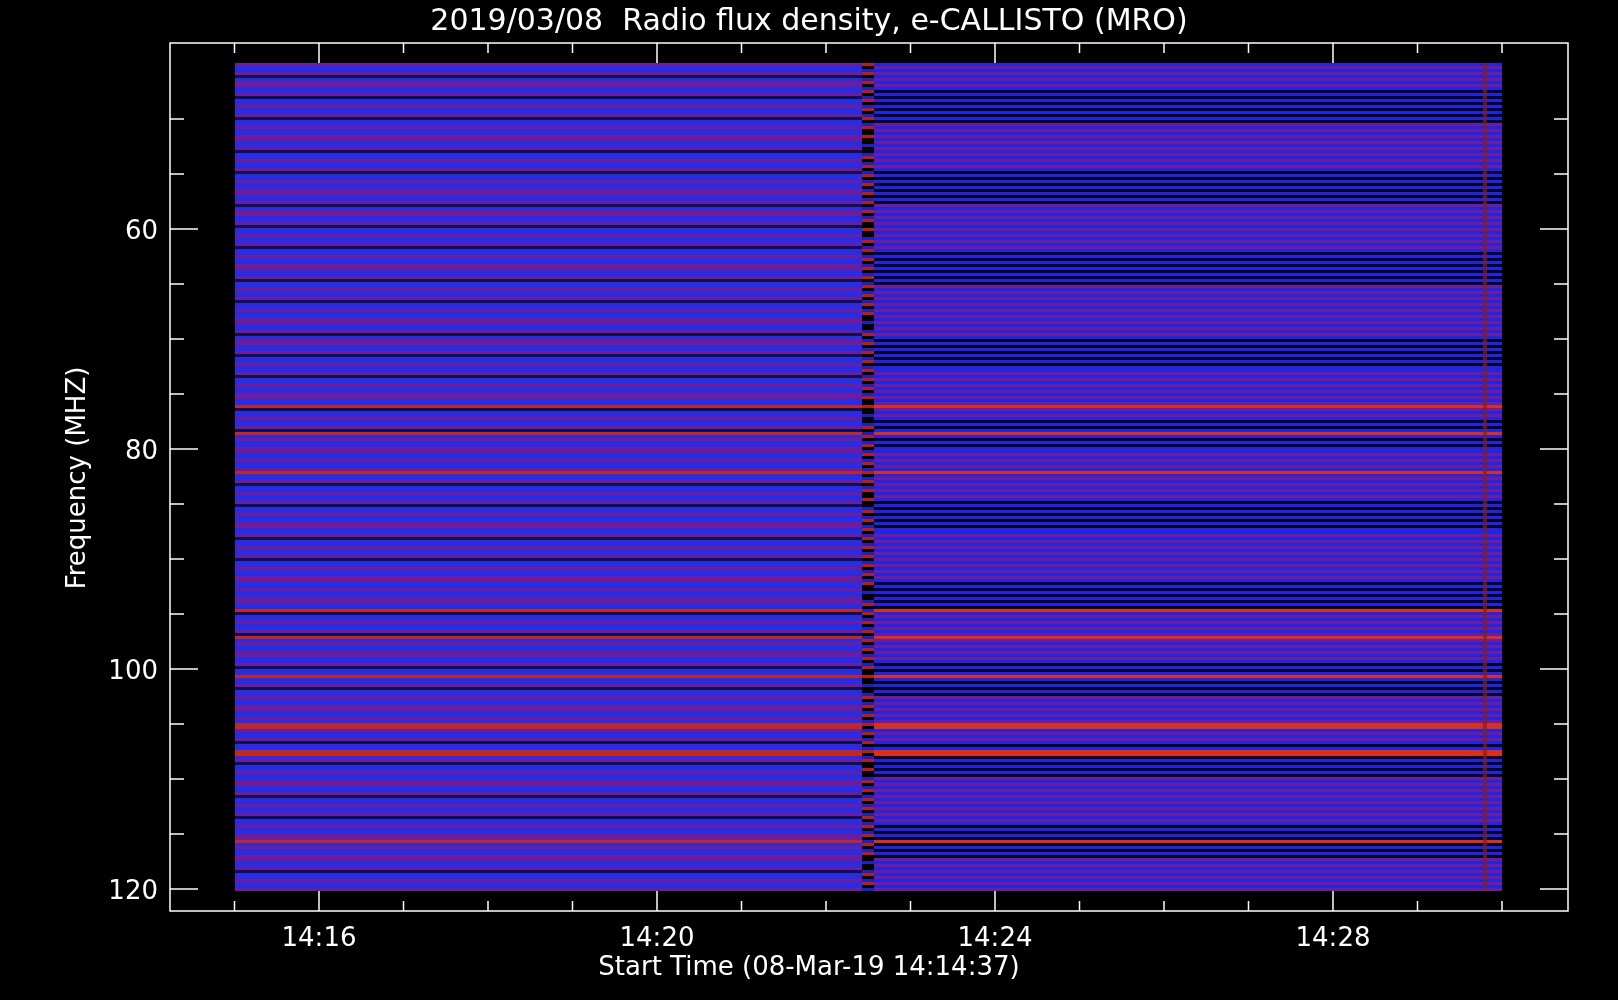  What do you see at coordinates (809, 19) in the screenshot?
I see `chart-title: 2019/03/08 Radio flux density, e-CALLISTO (MRO)` at bounding box center [809, 19].